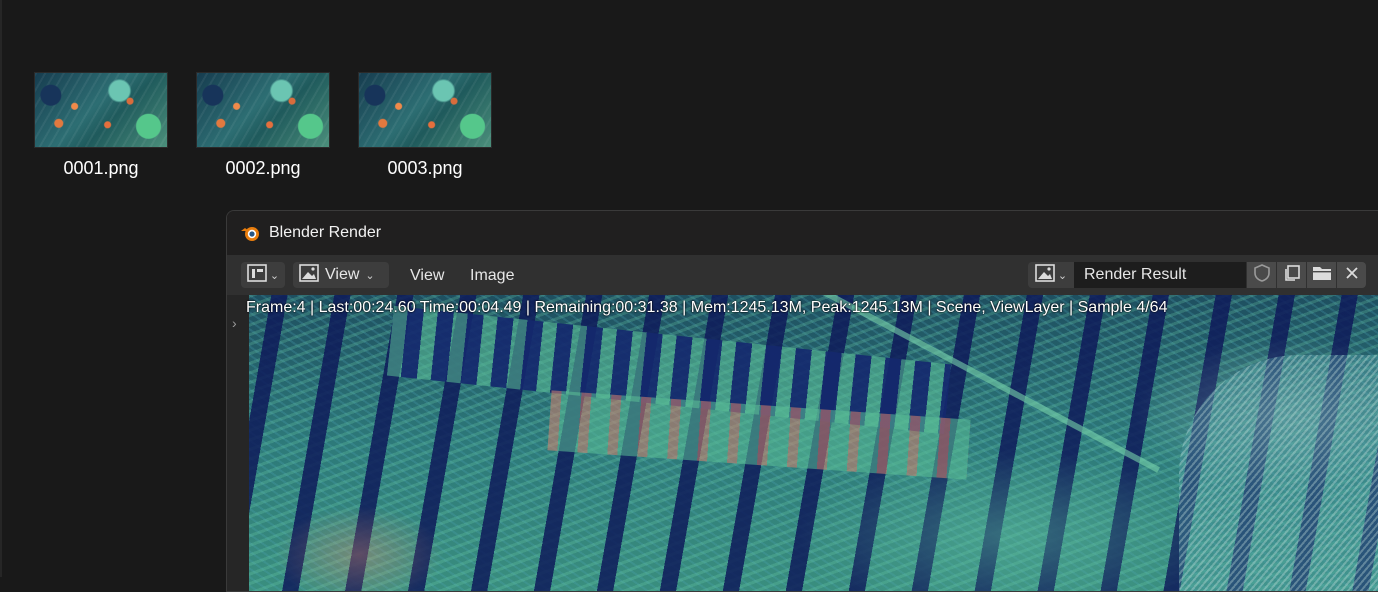 The image size is (1378, 592). Describe the element at coordinates (234, 323) in the screenshot. I see `chevron-right-icon: ›` at that location.